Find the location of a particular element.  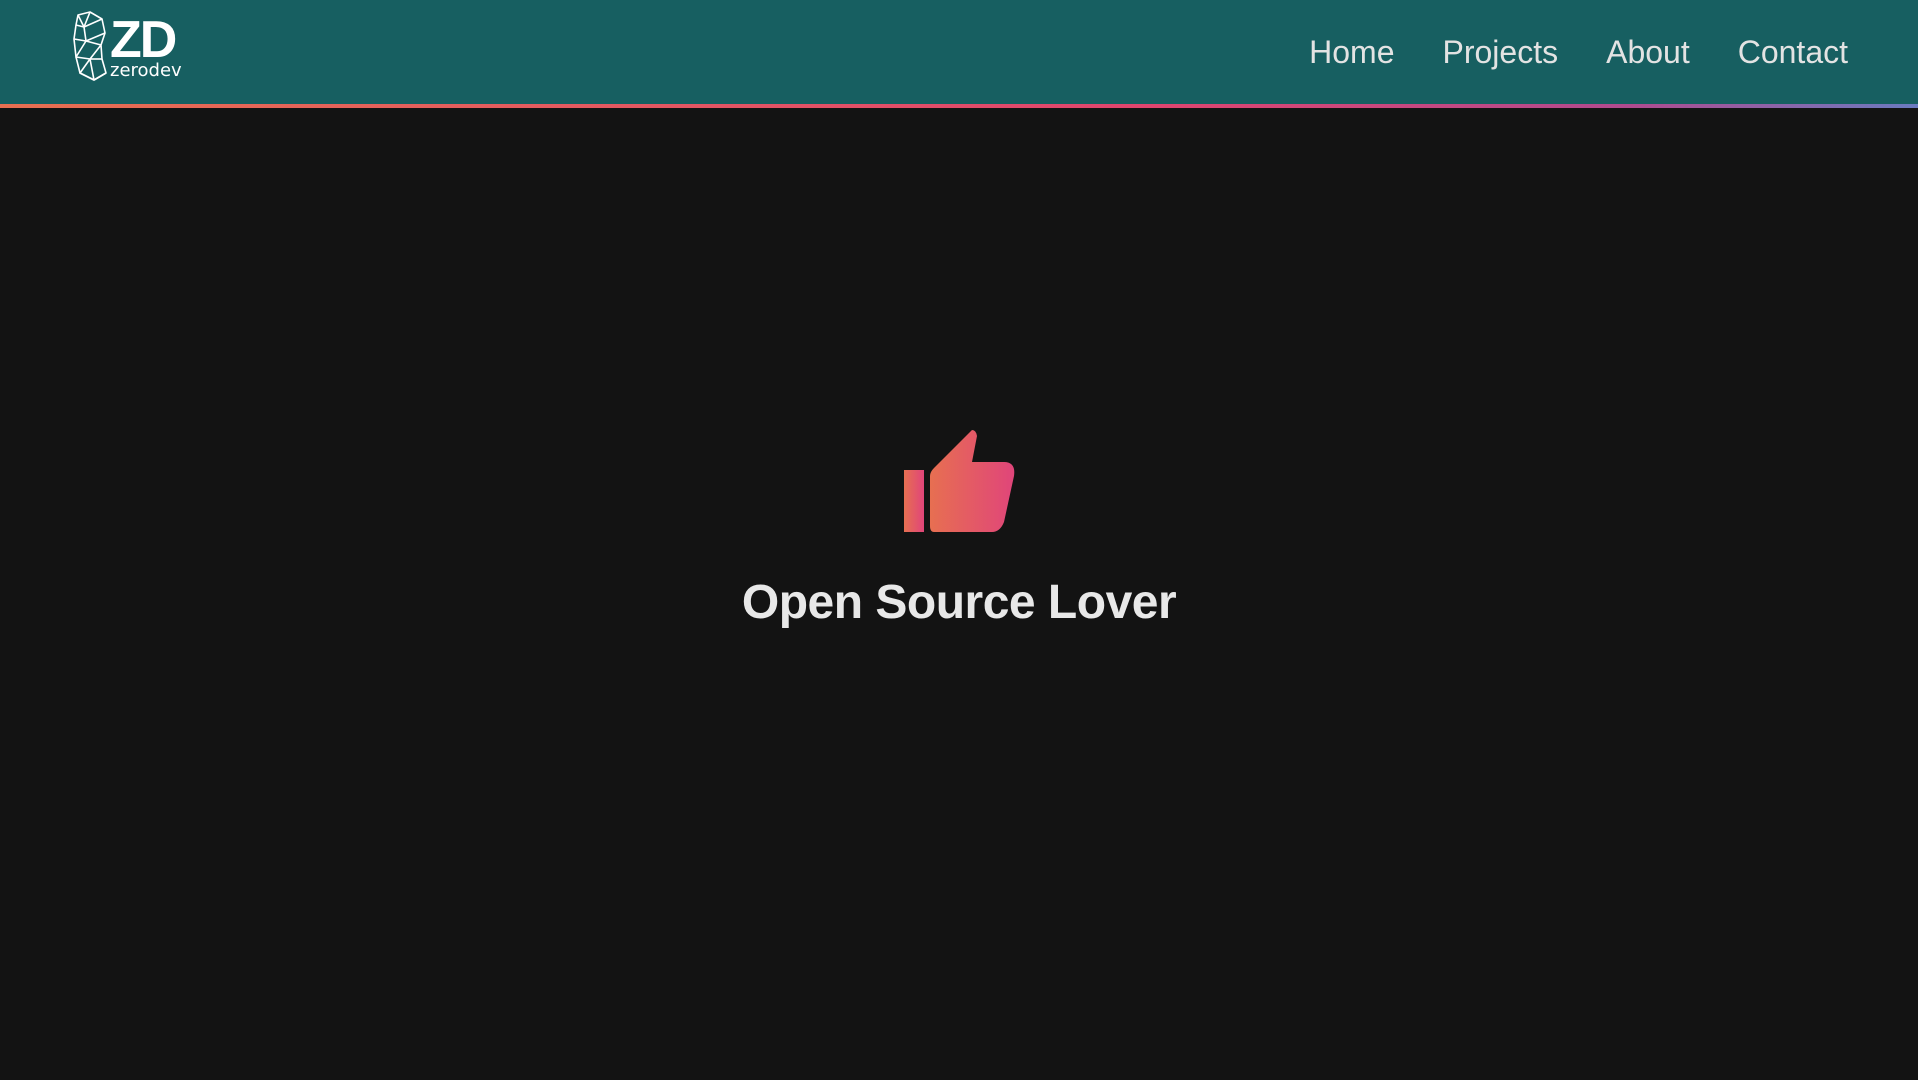

nav-contact-link: Contact is located at coordinates (1793, 52).